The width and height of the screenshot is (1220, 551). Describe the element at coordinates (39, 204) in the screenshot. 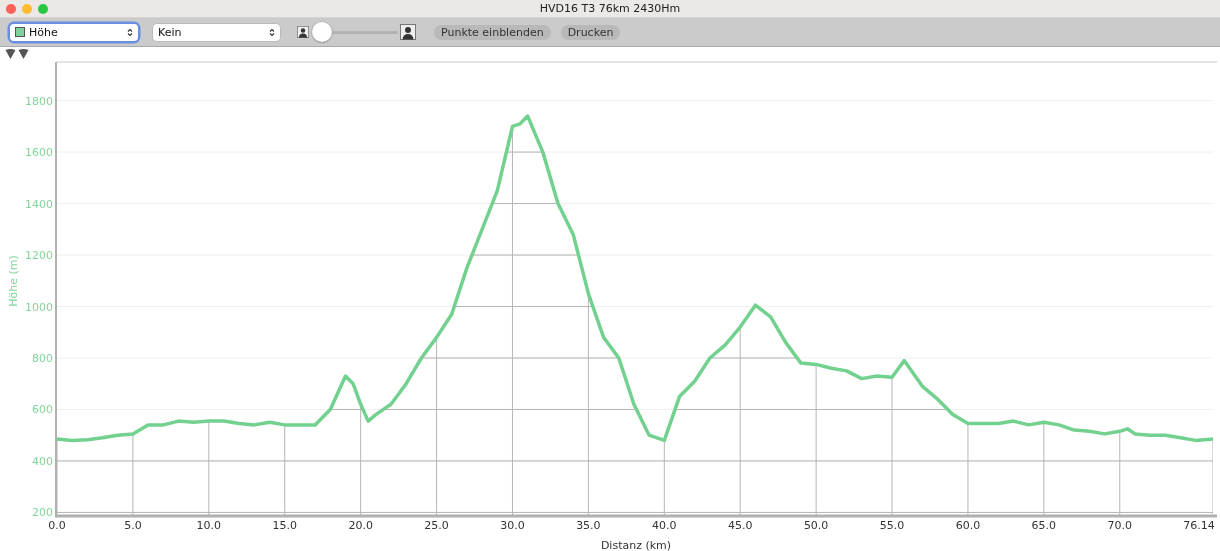

I see `y-tick-label: 1400` at that location.